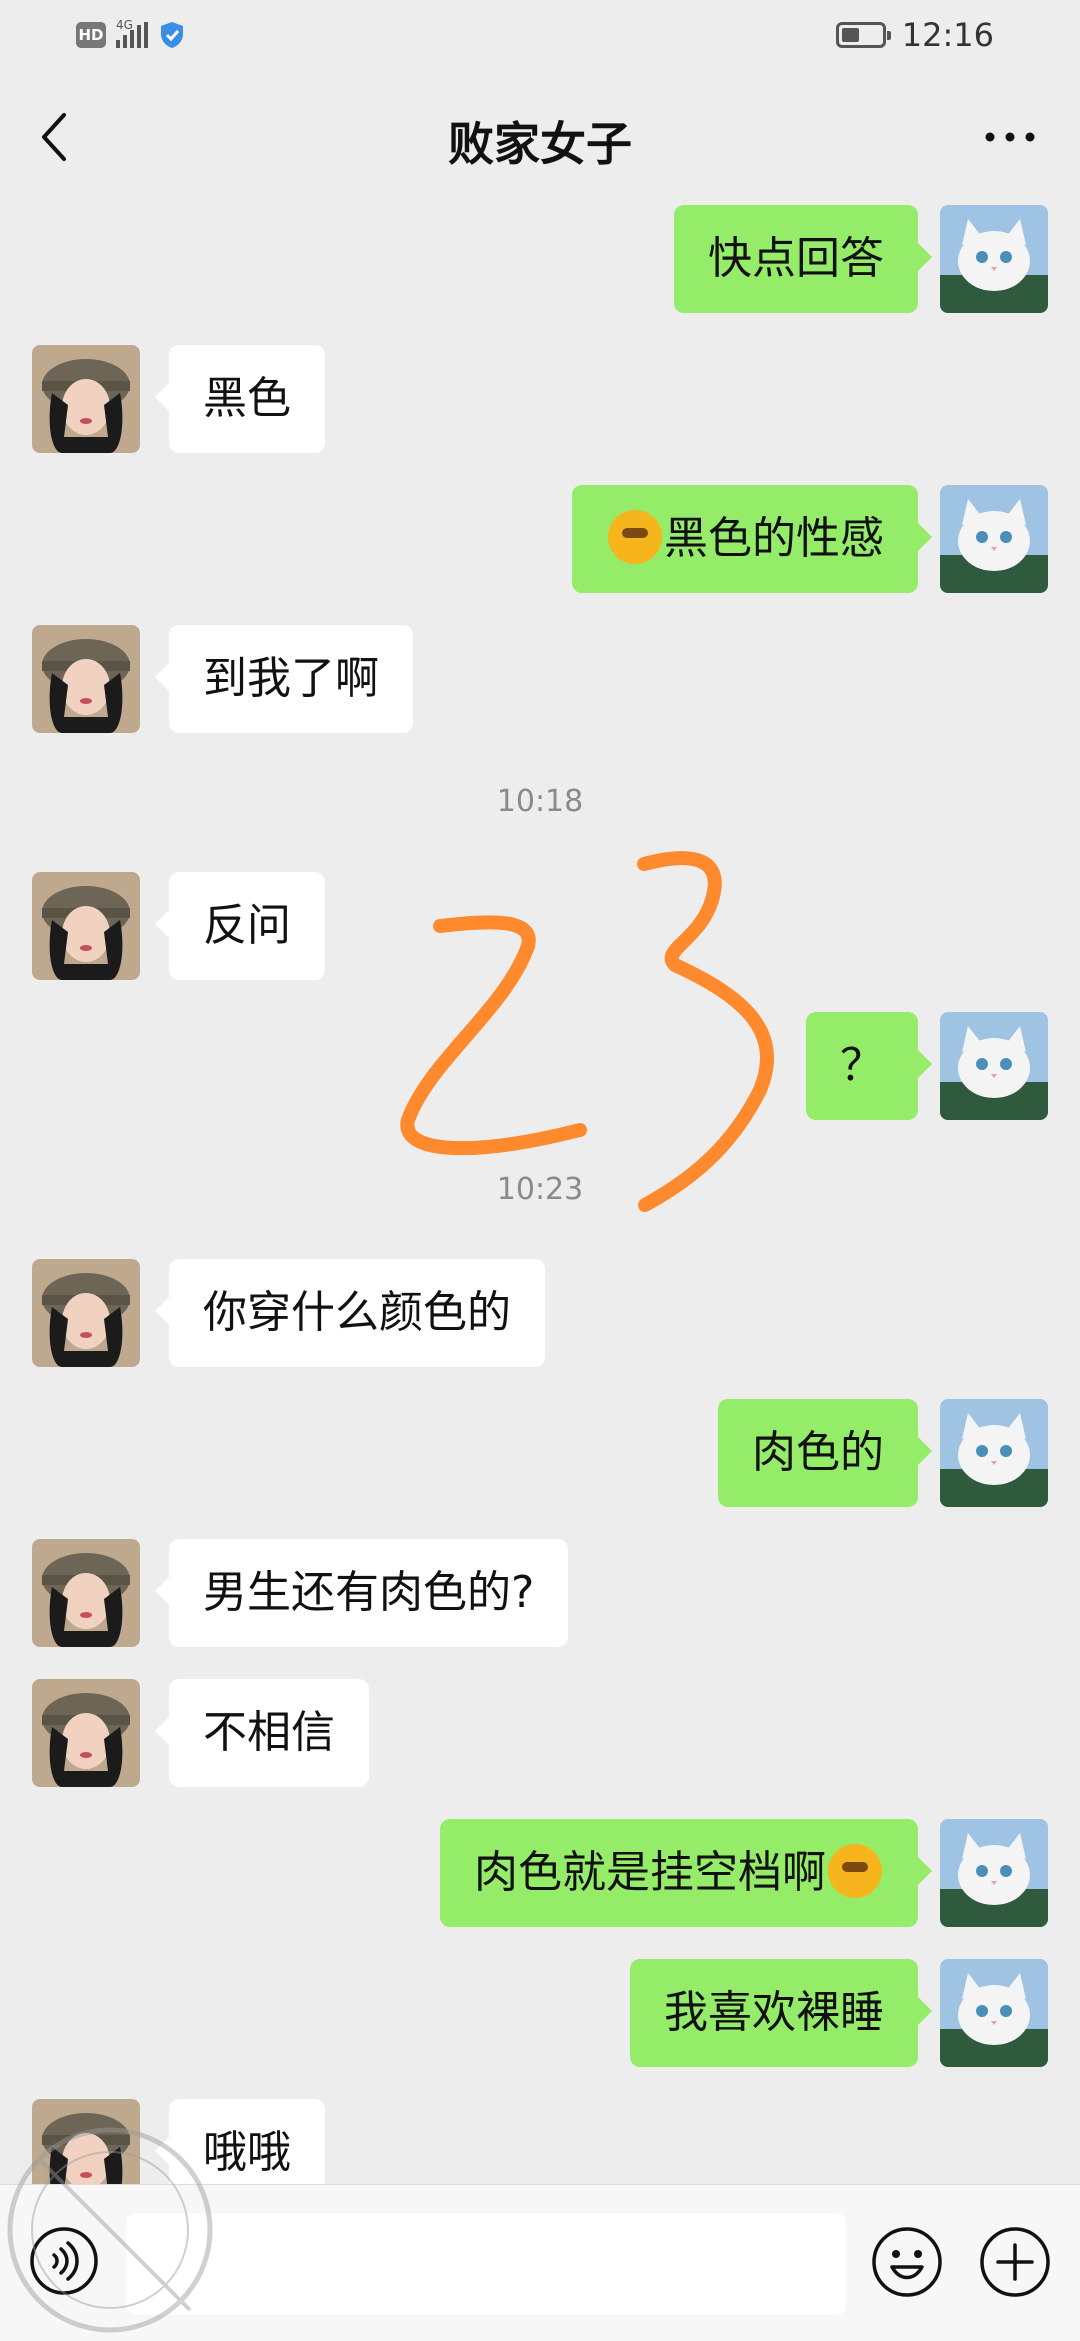 Image resolution: width=1080 pixels, height=2341 pixels. What do you see at coordinates (863, 35) in the screenshot?
I see `battery-icon` at bounding box center [863, 35].